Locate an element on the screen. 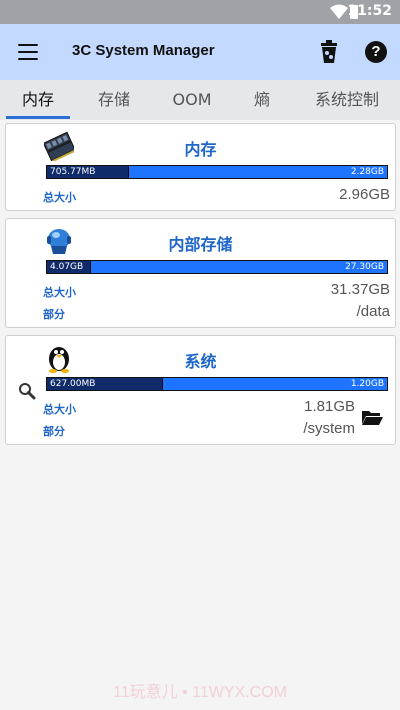 Image resolution: width=400 pixels, height=710 pixels. system-free-label: 1.20GB is located at coordinates (367, 384).